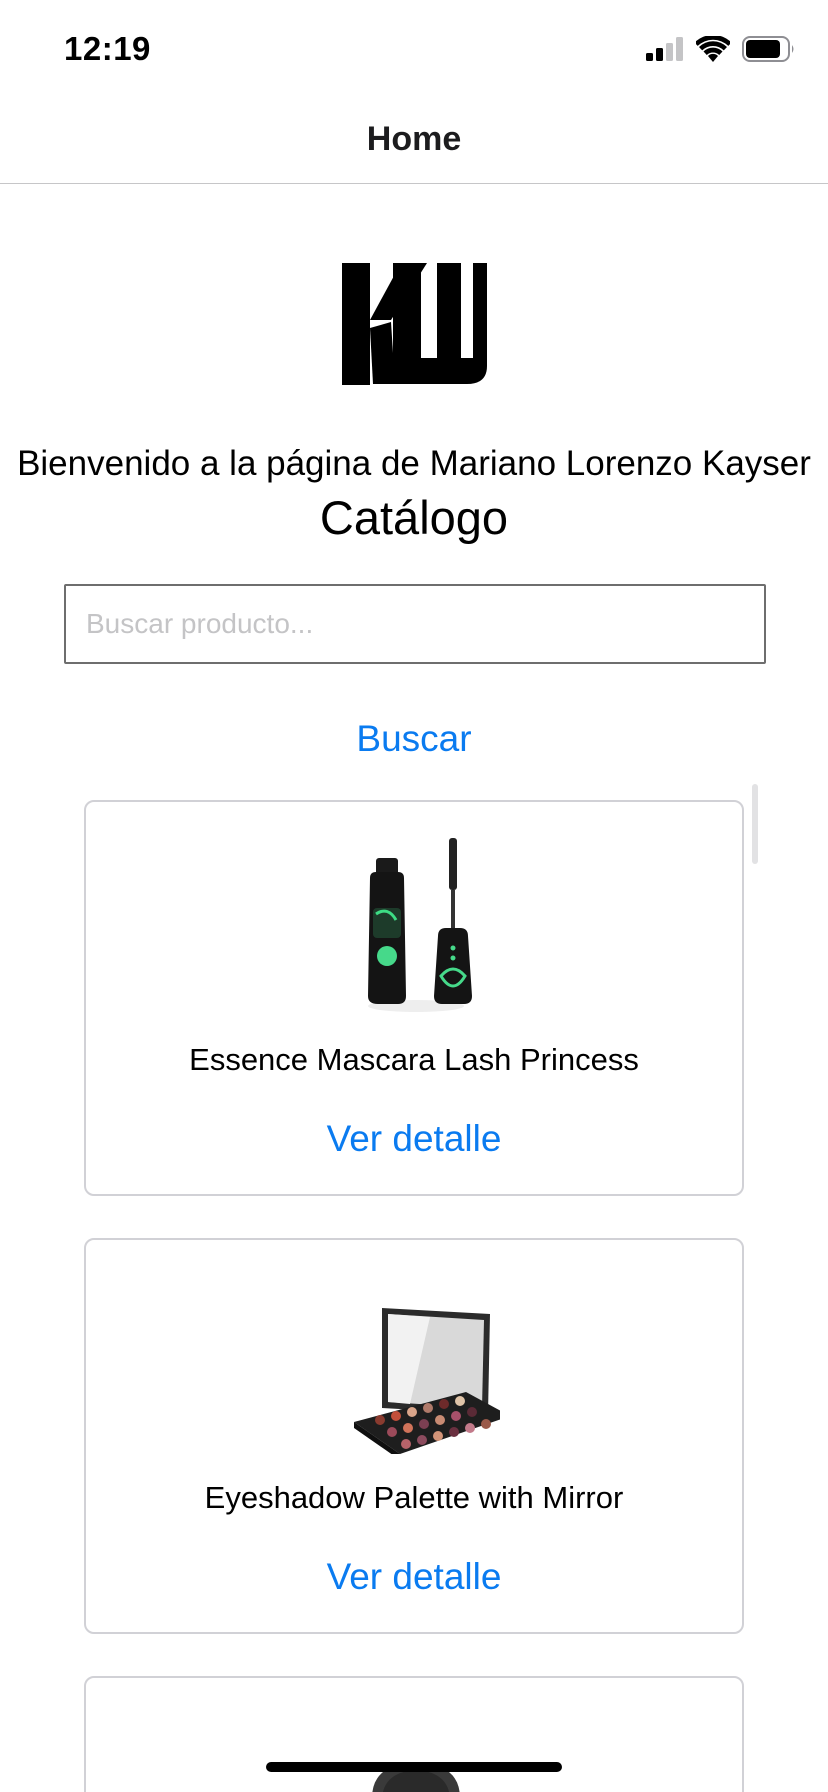  Describe the element at coordinates (415, 624) in the screenshot. I see `search-input` at that location.